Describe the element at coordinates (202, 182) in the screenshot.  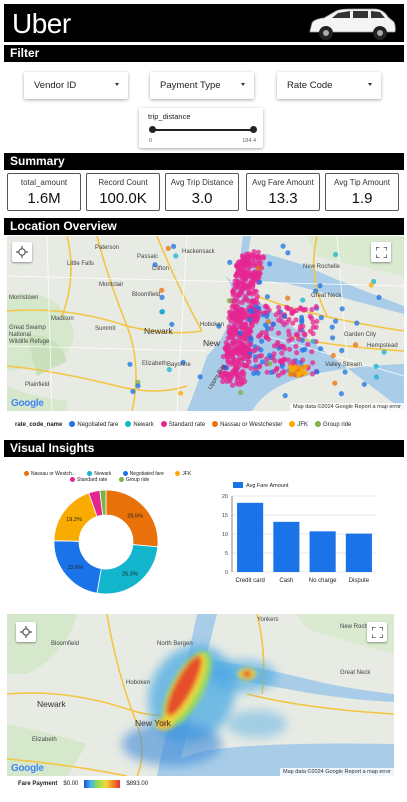
I see `card-title: Avg Trip Distance` at that location.